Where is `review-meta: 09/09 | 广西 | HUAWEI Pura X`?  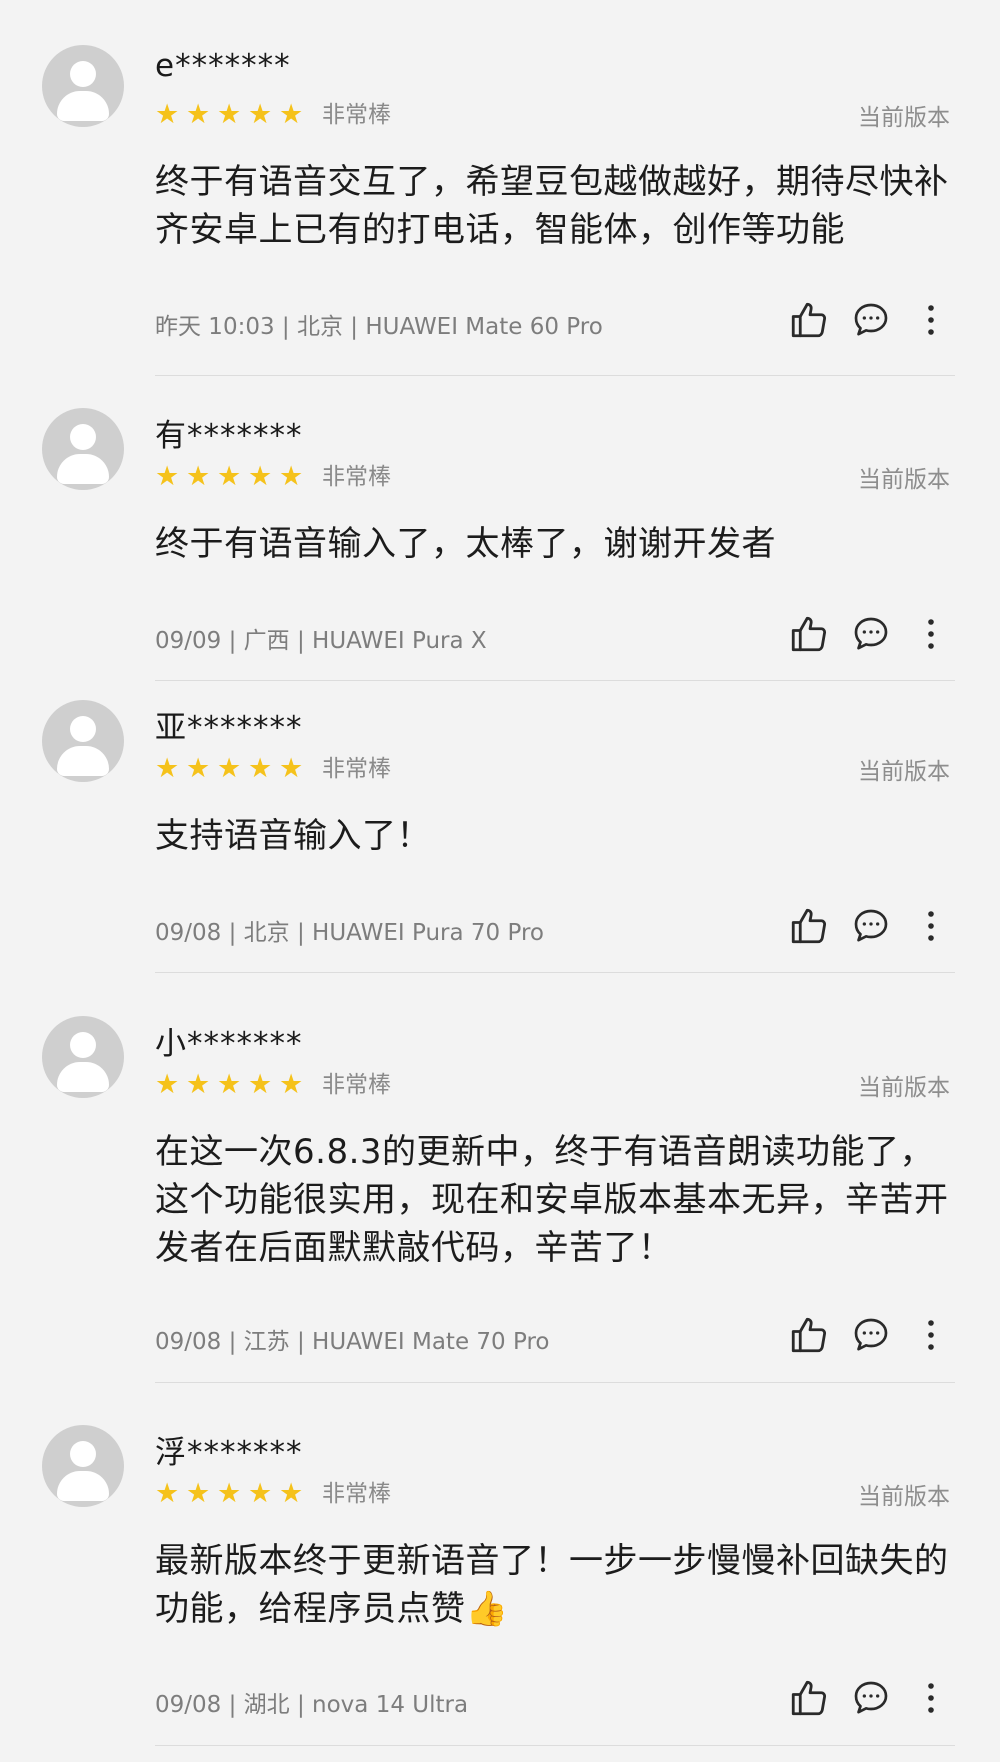 review-meta: 09/09 | 广西 | HUAWEI Pura X is located at coordinates (321, 641).